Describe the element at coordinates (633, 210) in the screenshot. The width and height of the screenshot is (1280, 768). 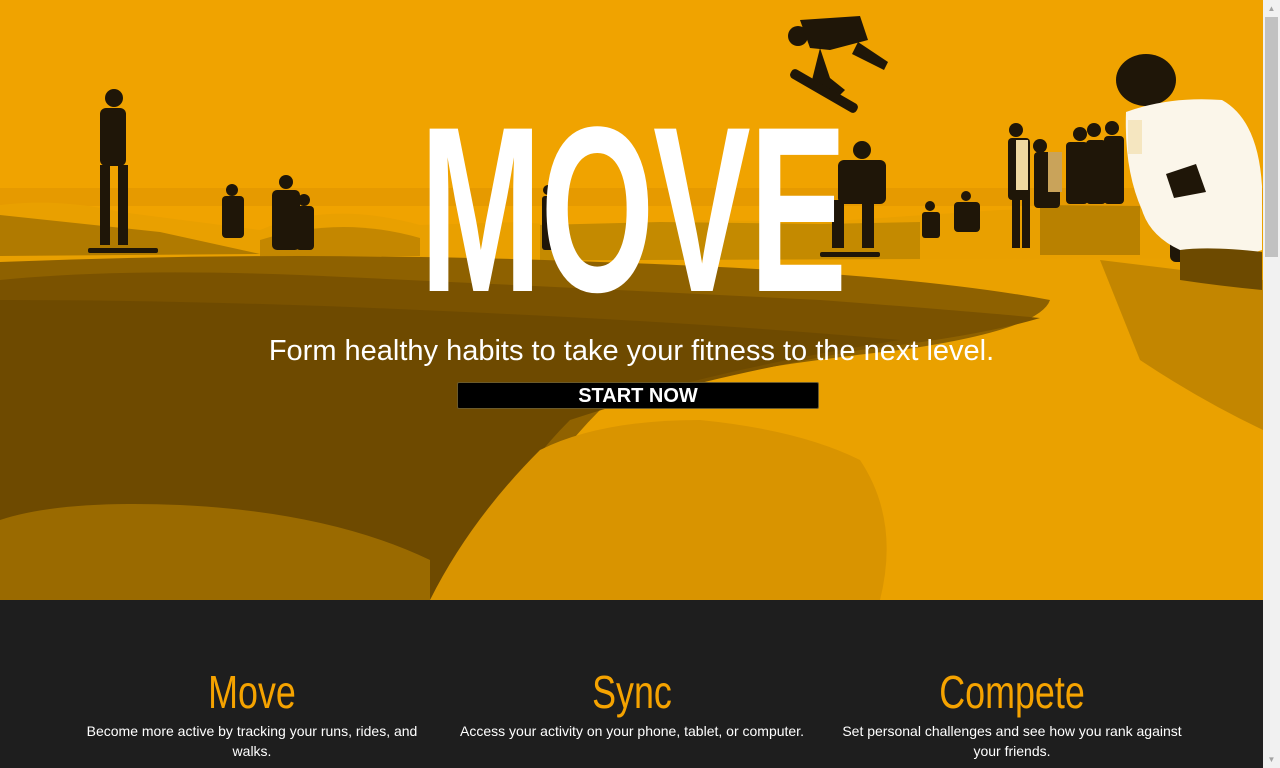
I see `hero-title: MOVE` at that location.